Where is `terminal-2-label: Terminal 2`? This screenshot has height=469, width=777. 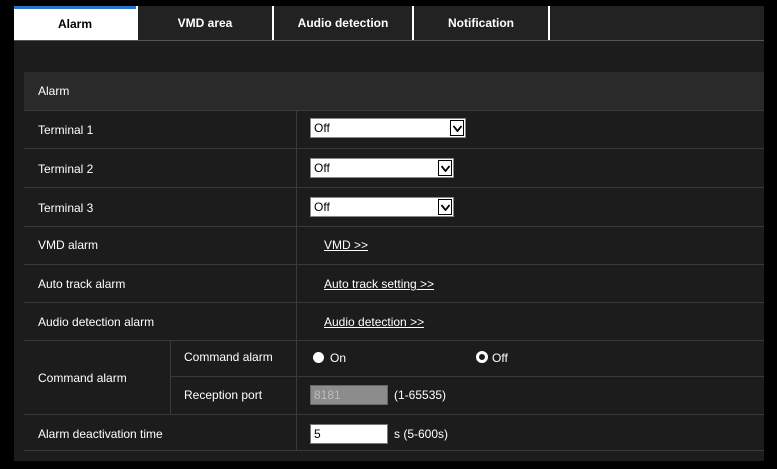 terminal-2-label: Terminal 2 is located at coordinates (66, 169).